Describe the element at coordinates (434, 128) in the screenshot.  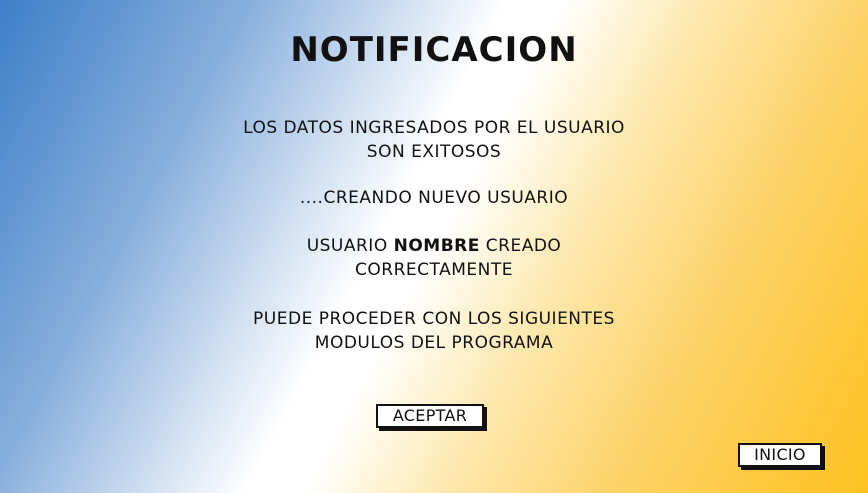
I see `success-message-line1: LOS DATOS INGRESADOS POR EL USUARIO` at that location.